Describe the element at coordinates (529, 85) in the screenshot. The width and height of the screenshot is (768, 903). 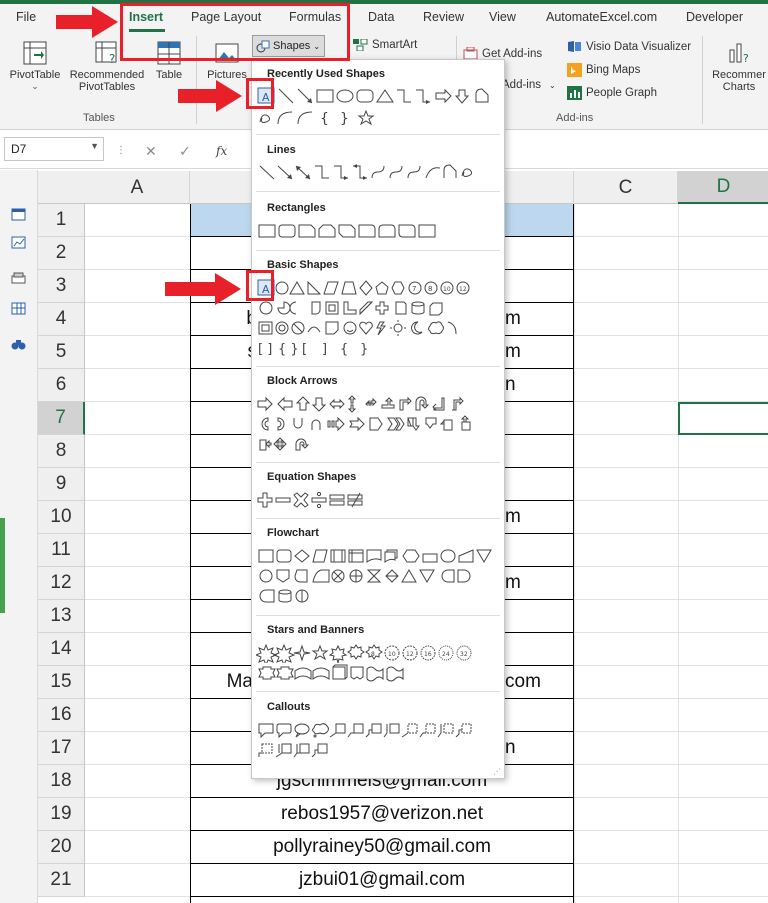
I see `my-addins-button: Add-ins ⌄` at that location.